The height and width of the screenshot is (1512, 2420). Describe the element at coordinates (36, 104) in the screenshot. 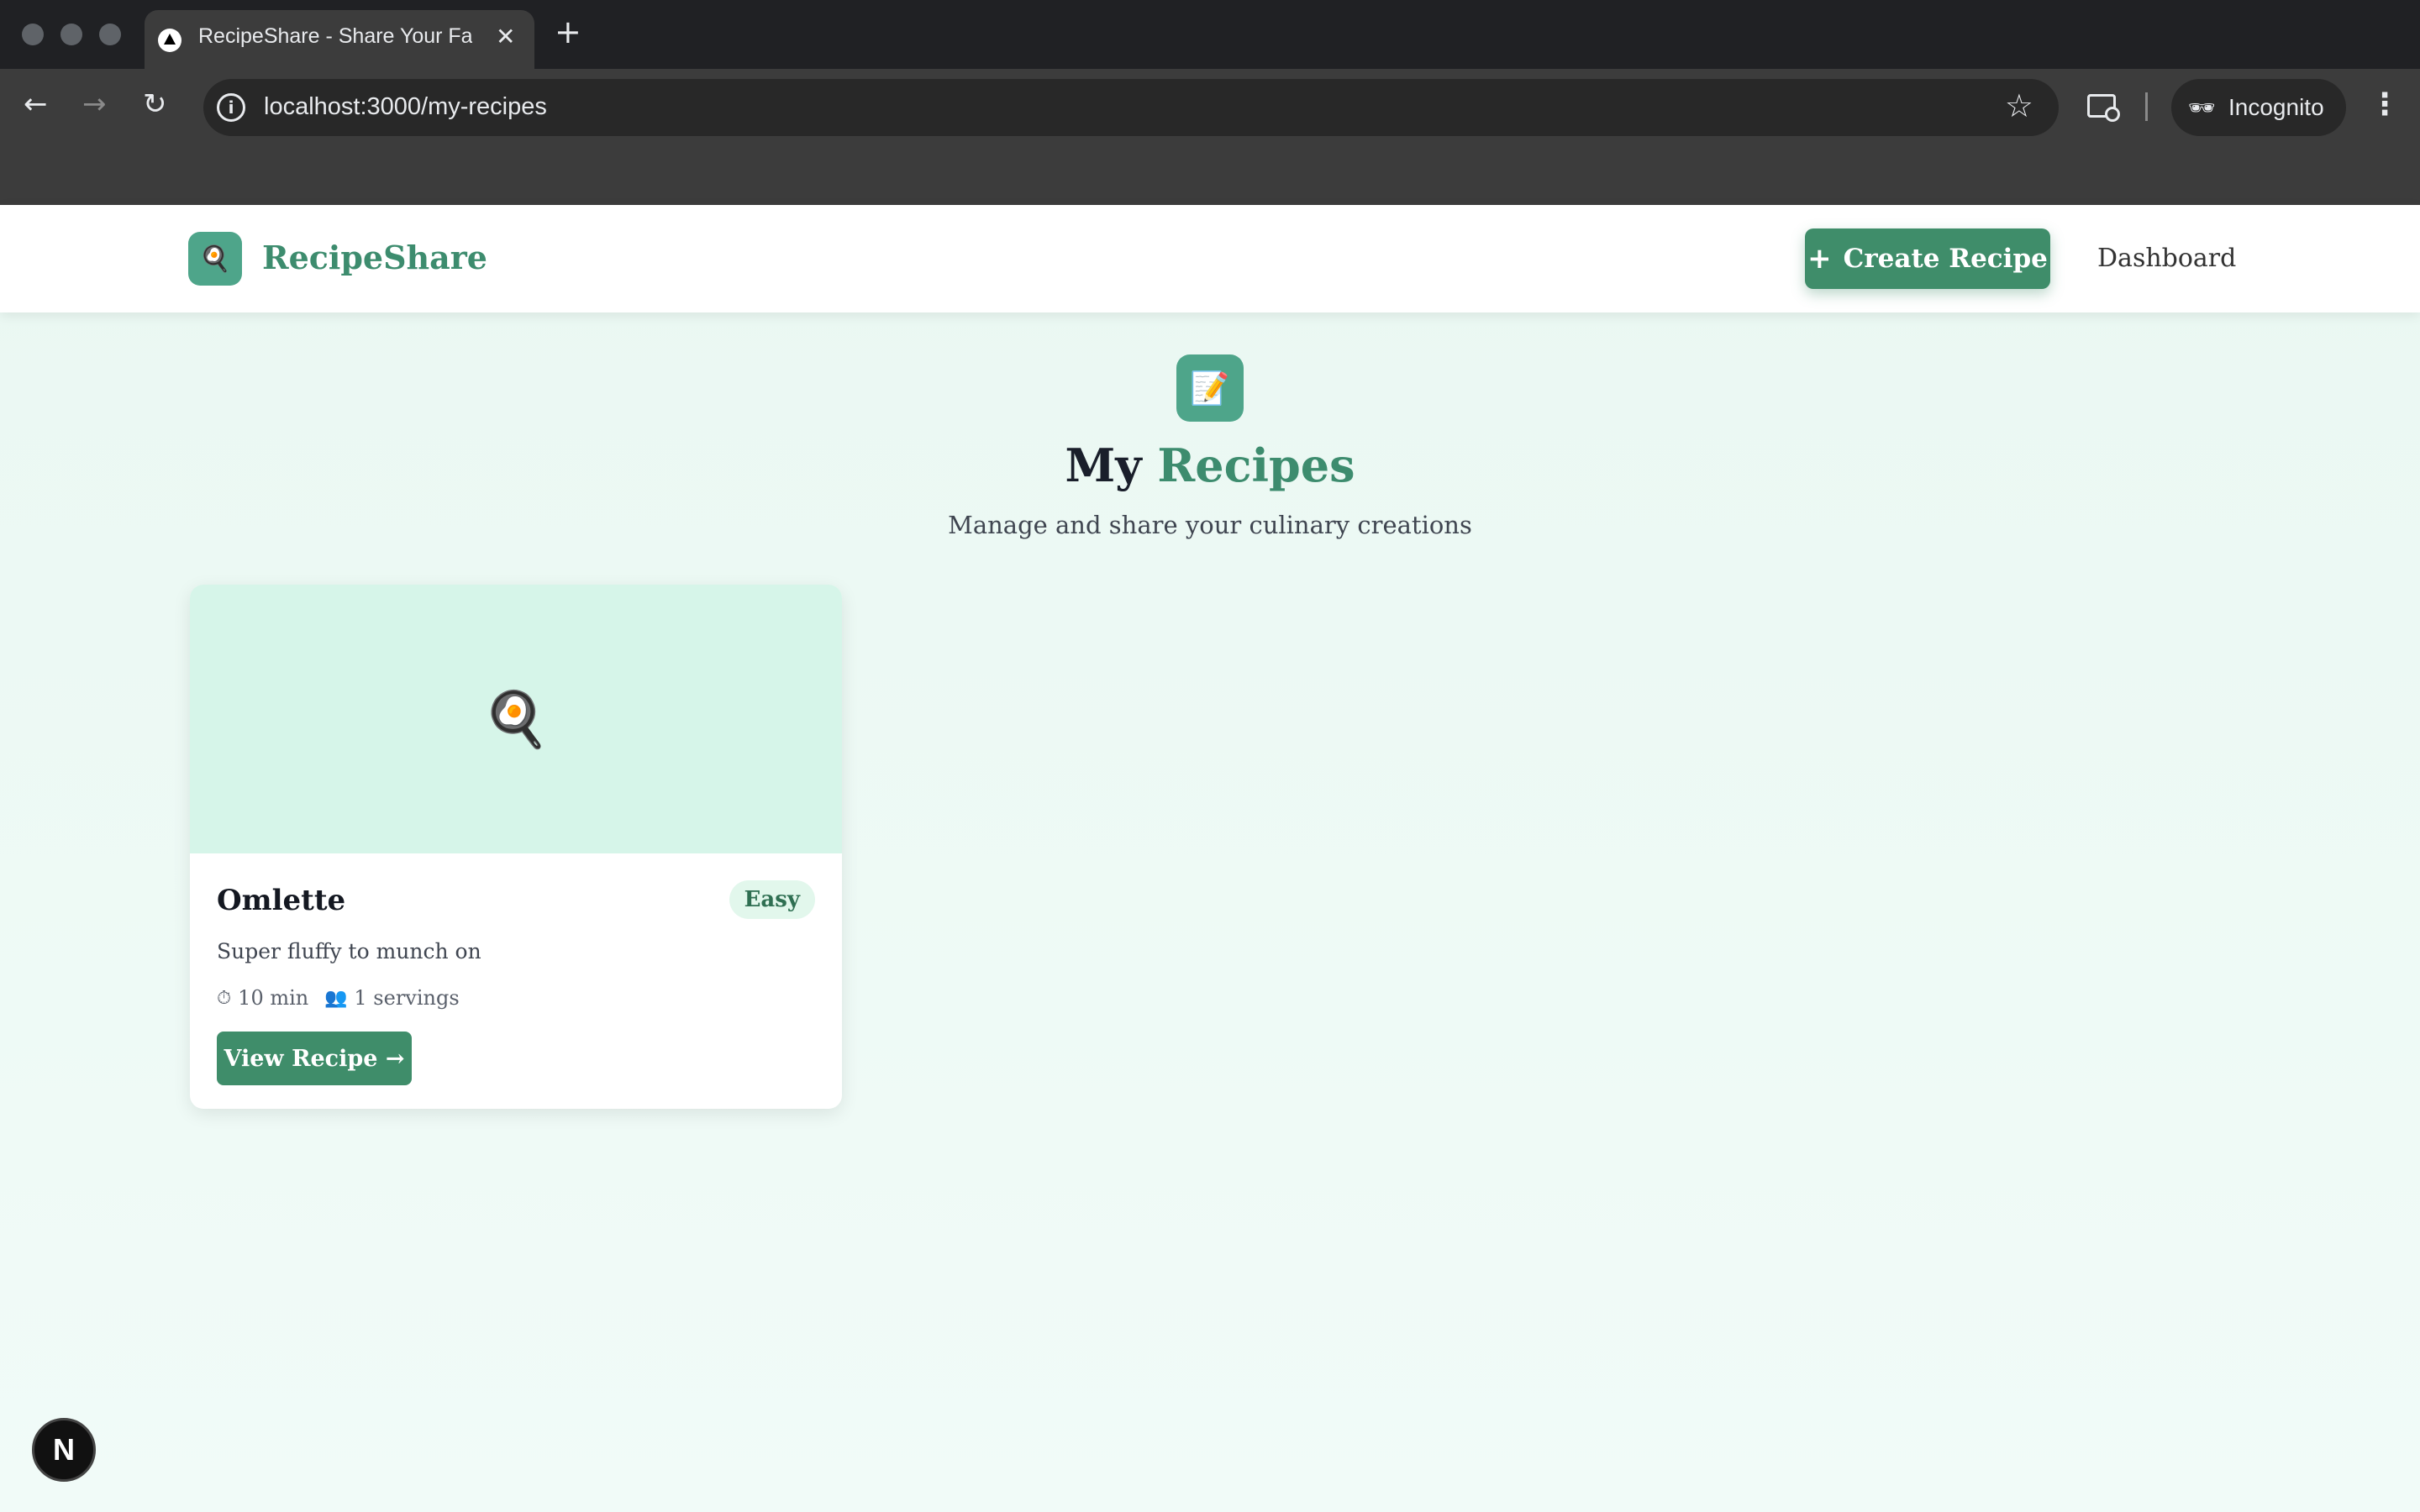

I see `back-icon: ←` at that location.